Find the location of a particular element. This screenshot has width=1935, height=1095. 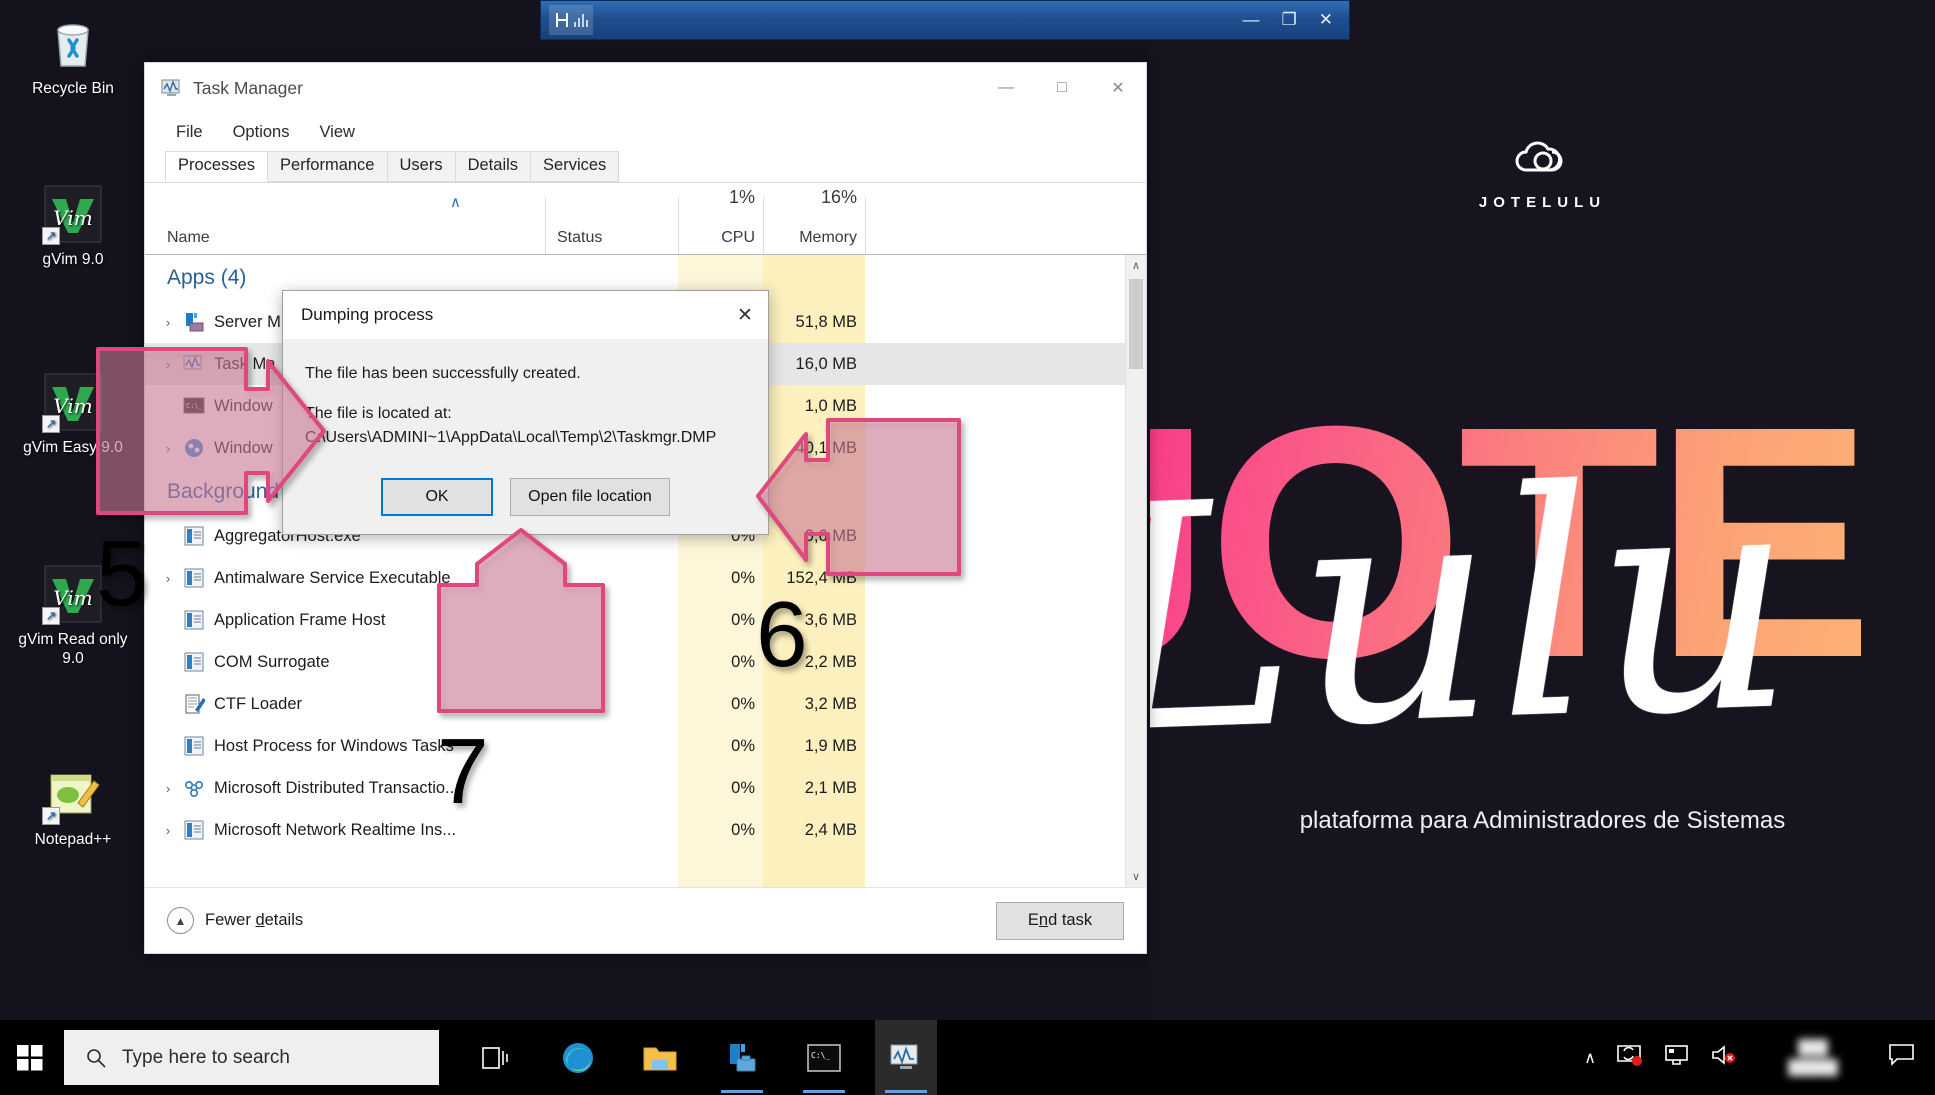

taskbar: Type here to search C:\_ ∧ ███ █████ is located at coordinates (967, 1057).